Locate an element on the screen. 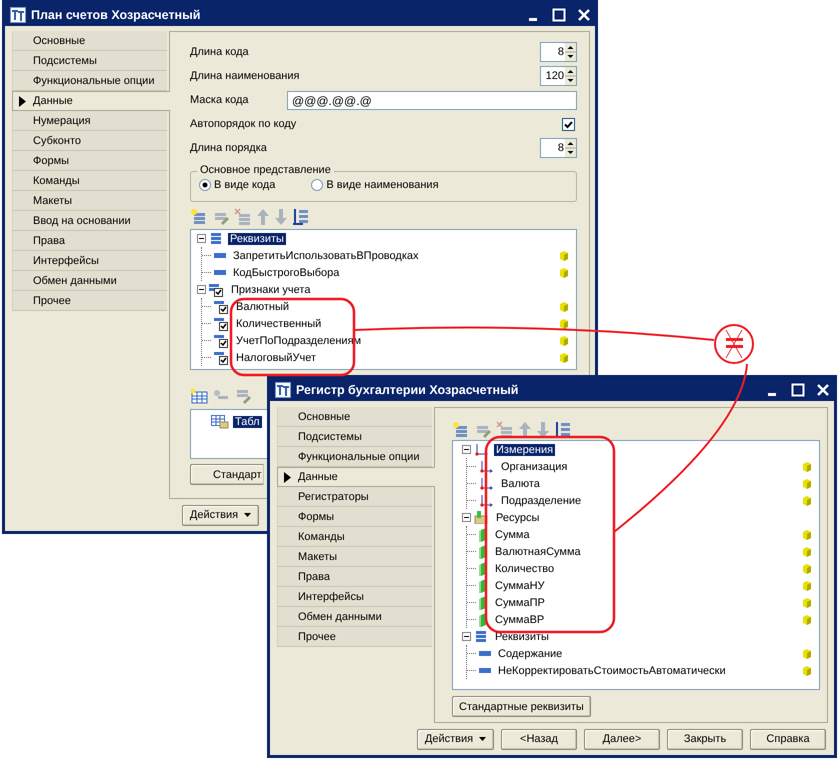  down-arrow-icon is located at coordinates (543, 430).